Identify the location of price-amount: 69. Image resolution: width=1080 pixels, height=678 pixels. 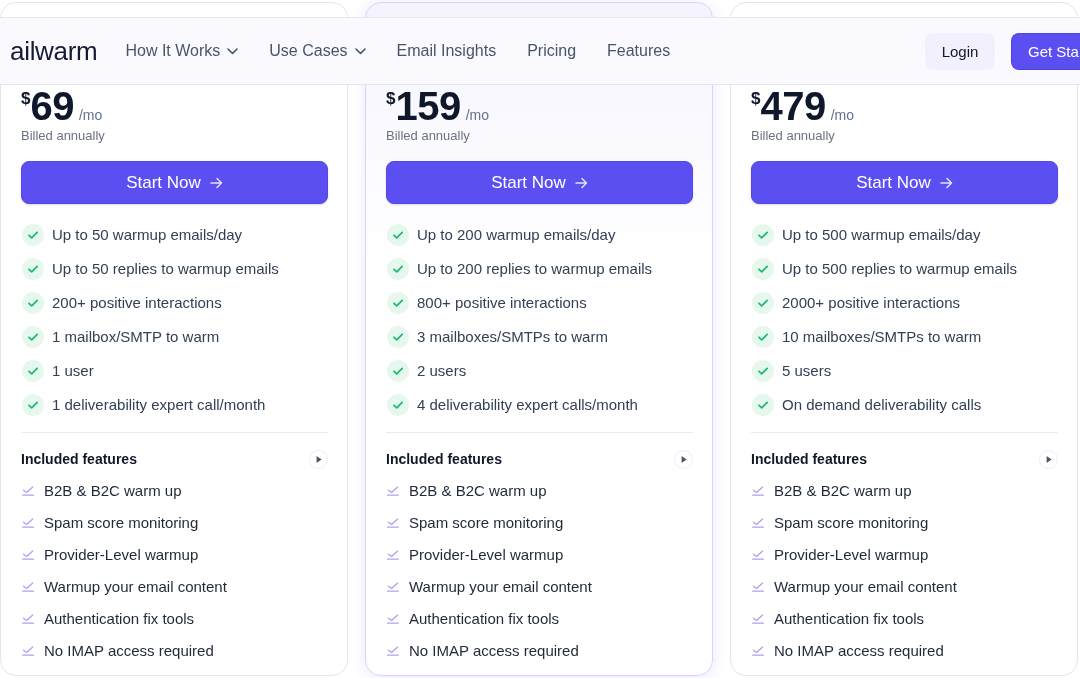
(52, 106).